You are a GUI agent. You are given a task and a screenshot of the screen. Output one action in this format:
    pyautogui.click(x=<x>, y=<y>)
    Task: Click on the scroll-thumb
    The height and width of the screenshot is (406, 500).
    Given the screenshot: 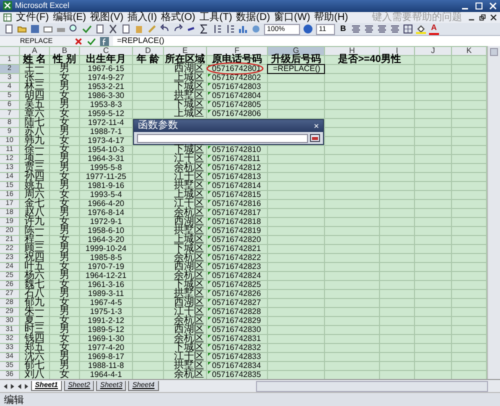 What is the action you would take?
    pyautogui.click(x=494, y=52)
    